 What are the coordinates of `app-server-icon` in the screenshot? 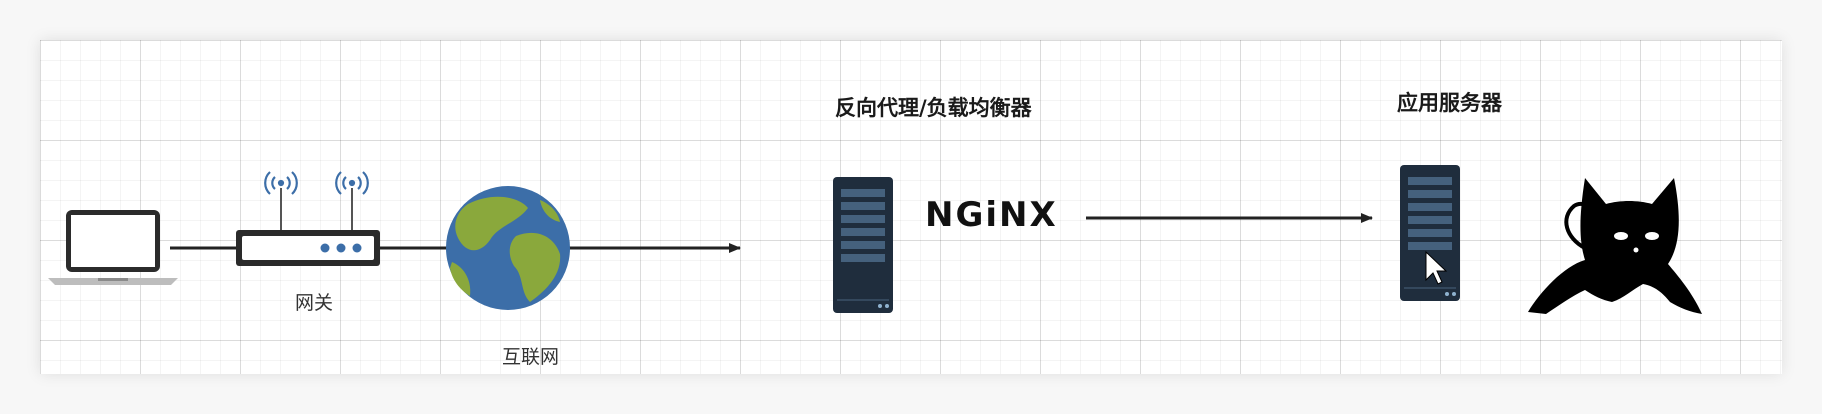 It's located at (1430, 233).